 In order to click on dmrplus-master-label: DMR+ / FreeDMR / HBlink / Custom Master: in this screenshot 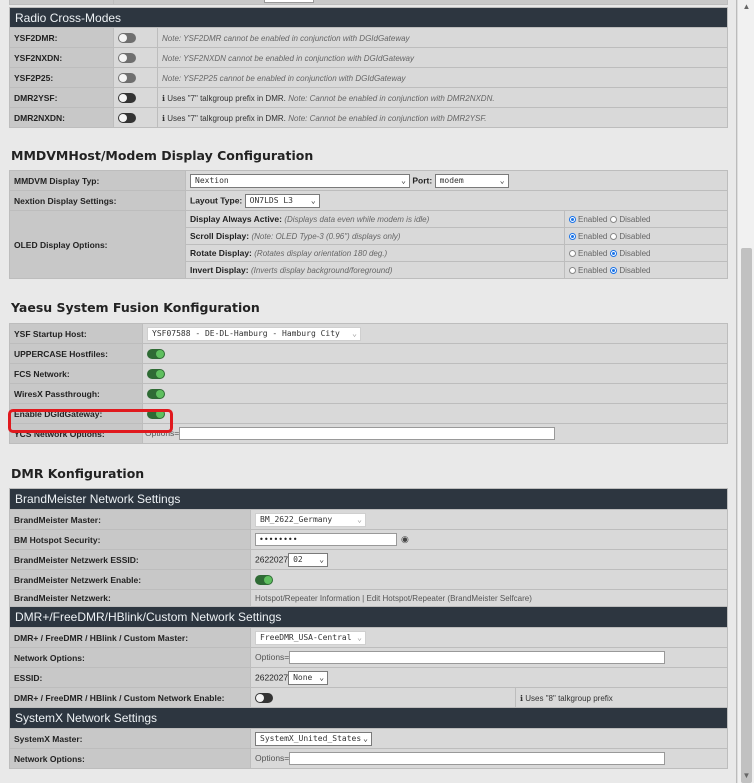, I will do `click(130, 637)`.